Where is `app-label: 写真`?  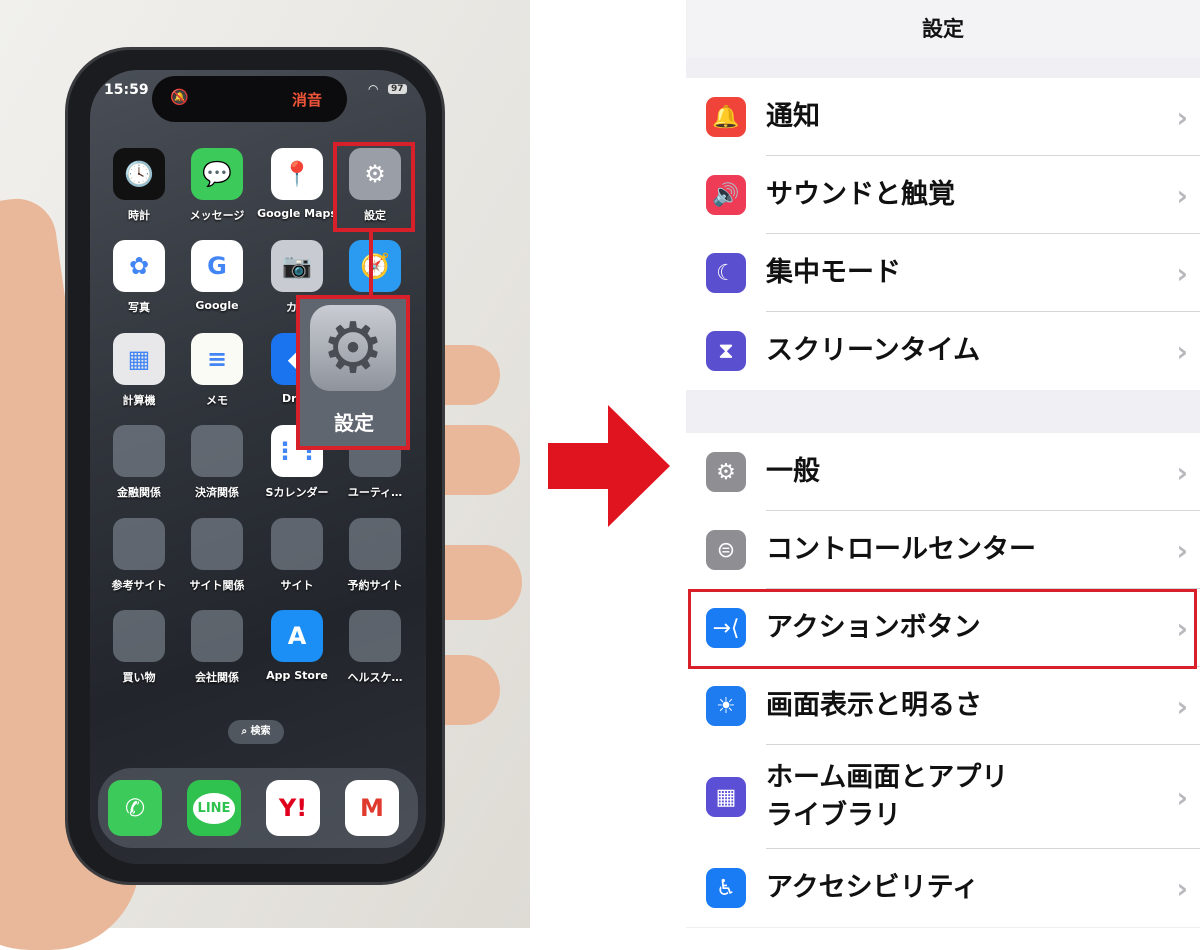
app-label: 写真 is located at coordinates (139, 307).